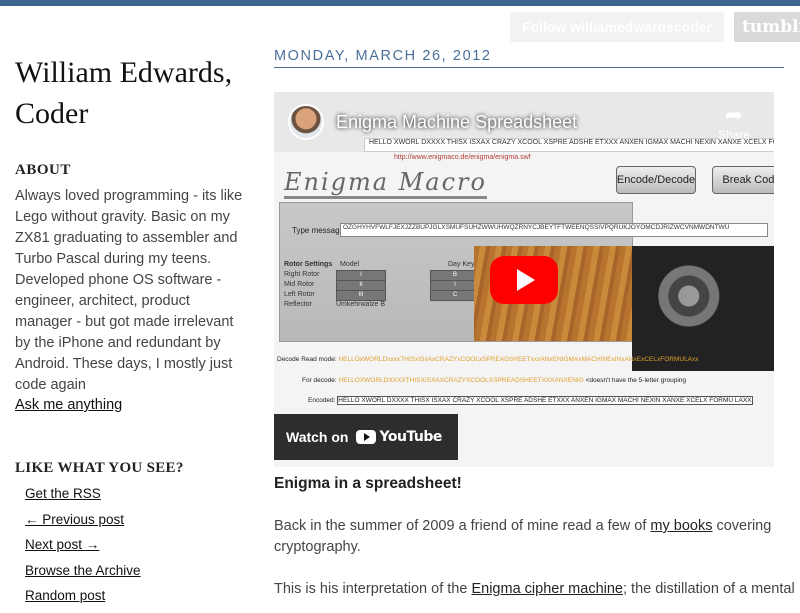  I want to click on my-books-link: my books, so click(681, 526).